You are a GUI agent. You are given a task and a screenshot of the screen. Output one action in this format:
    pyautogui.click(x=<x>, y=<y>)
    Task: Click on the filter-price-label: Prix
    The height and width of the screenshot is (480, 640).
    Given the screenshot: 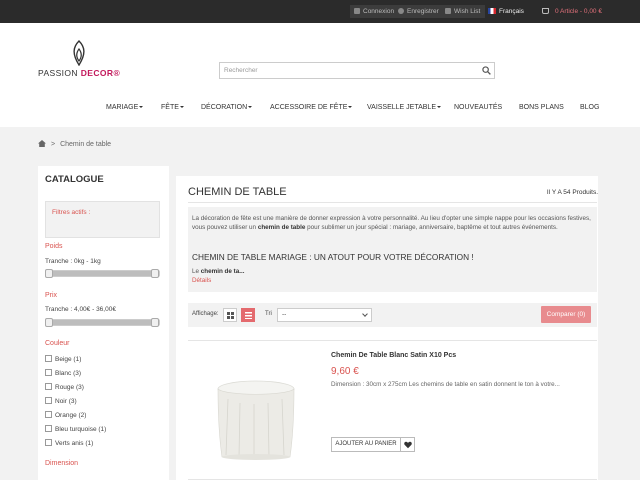 What is the action you would take?
    pyautogui.click(x=51, y=295)
    